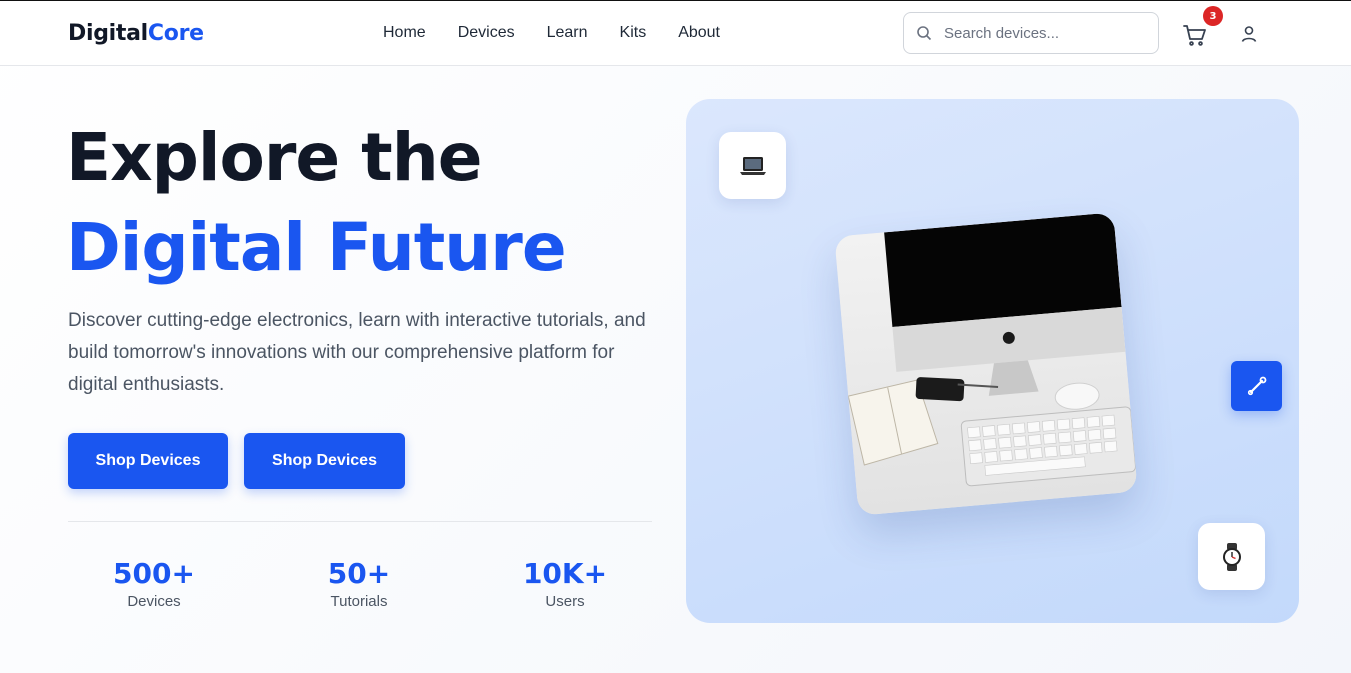  What do you see at coordinates (154, 573) in the screenshot?
I see `stat-value: 500+` at bounding box center [154, 573].